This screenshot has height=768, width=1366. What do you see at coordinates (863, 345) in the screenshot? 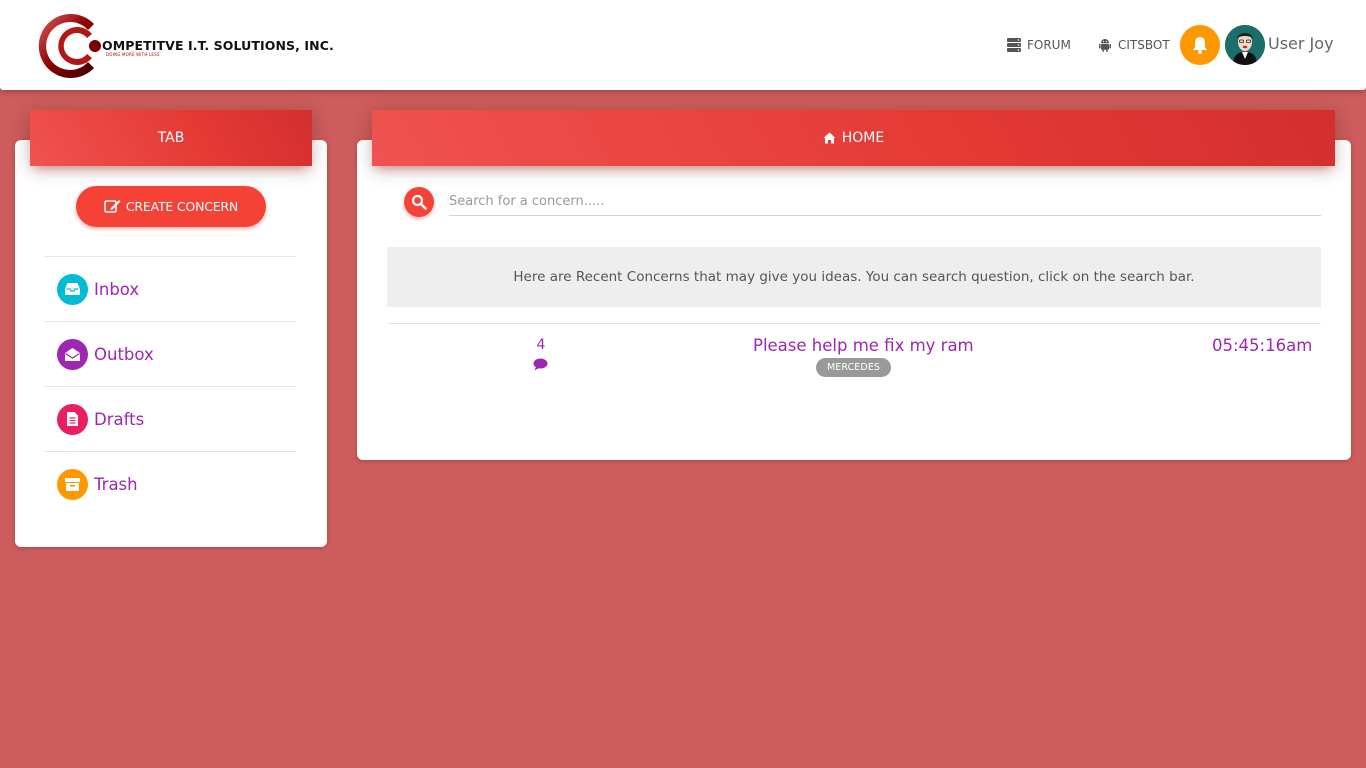
I see `concern-title-link: Please help me fix my ram` at bounding box center [863, 345].